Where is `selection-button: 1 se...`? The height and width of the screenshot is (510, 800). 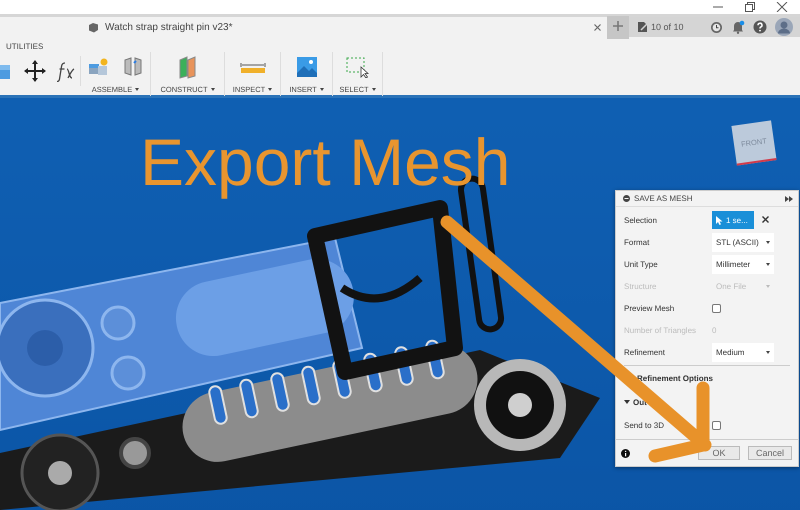
selection-button: 1 se... is located at coordinates (733, 220).